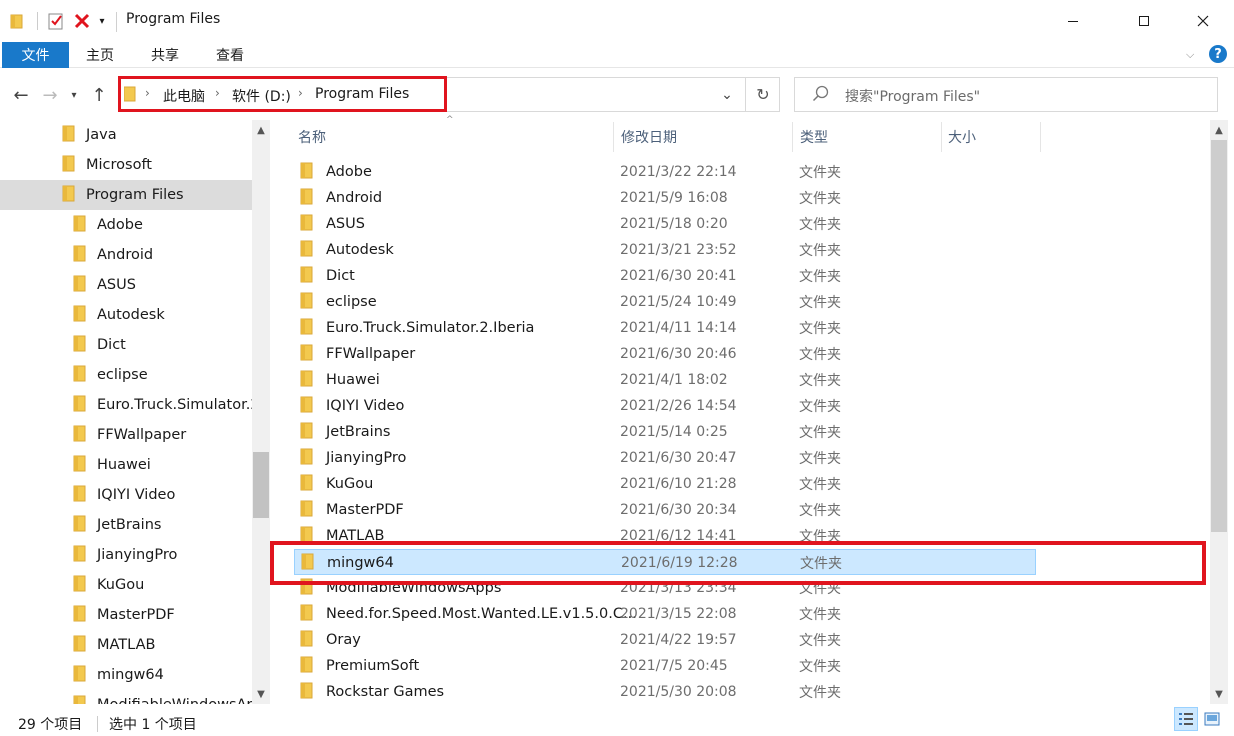 The height and width of the screenshot is (736, 1234). Describe the element at coordinates (82, 21) in the screenshot. I see `delete-icon` at that location.